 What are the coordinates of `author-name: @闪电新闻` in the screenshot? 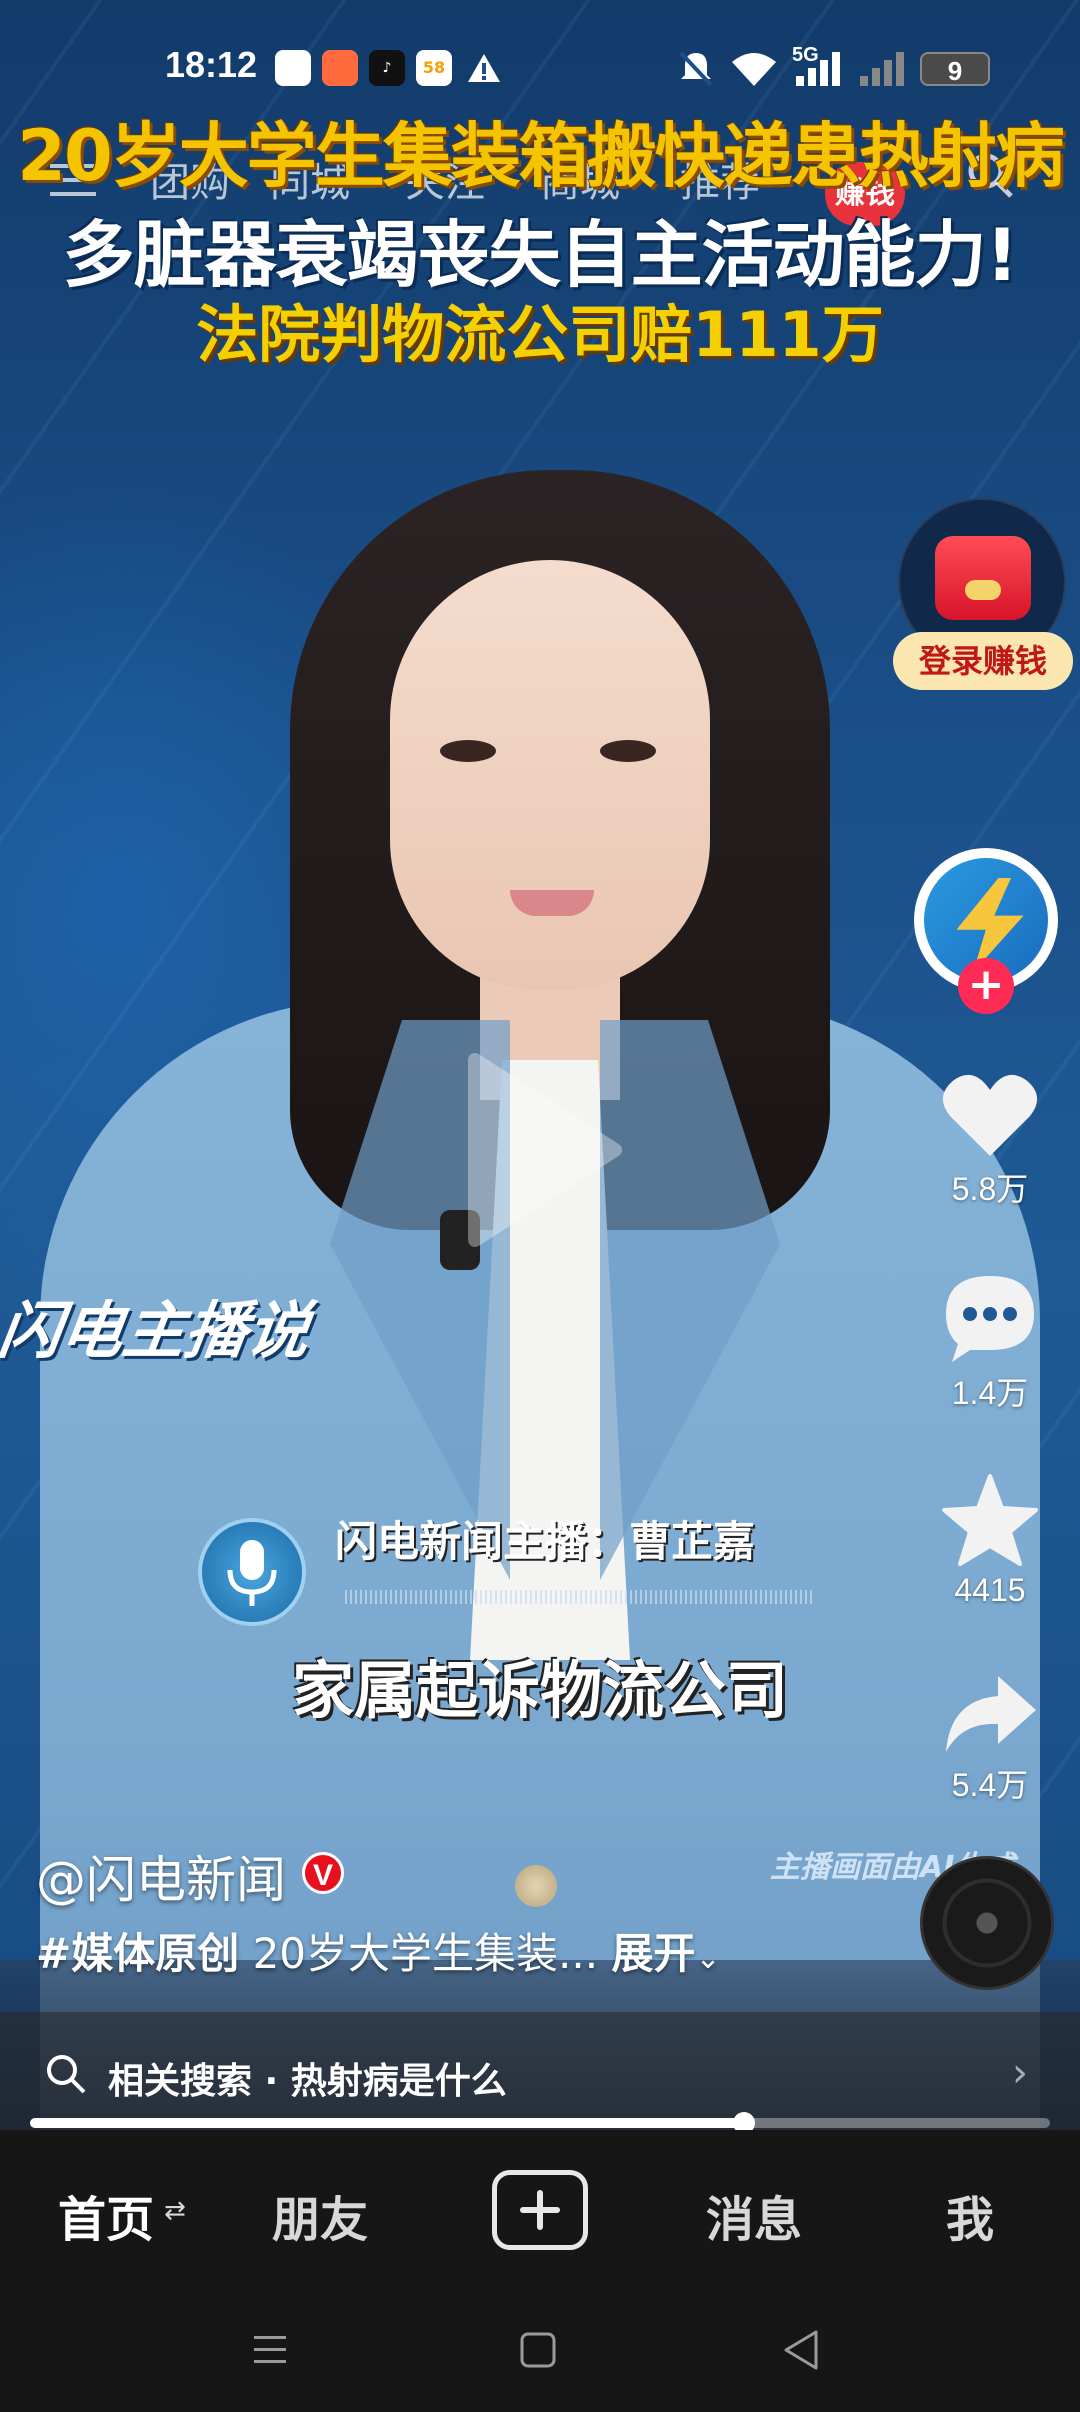 It's located at (161, 1876).